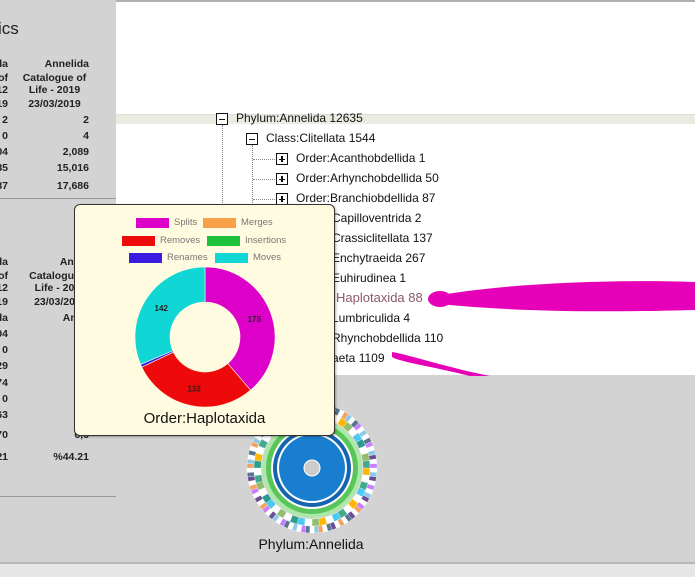 Image resolution: width=695 pixels, height=577 pixels. Describe the element at coordinates (257, 222) in the screenshot. I see `legend-label: Merges` at that location.